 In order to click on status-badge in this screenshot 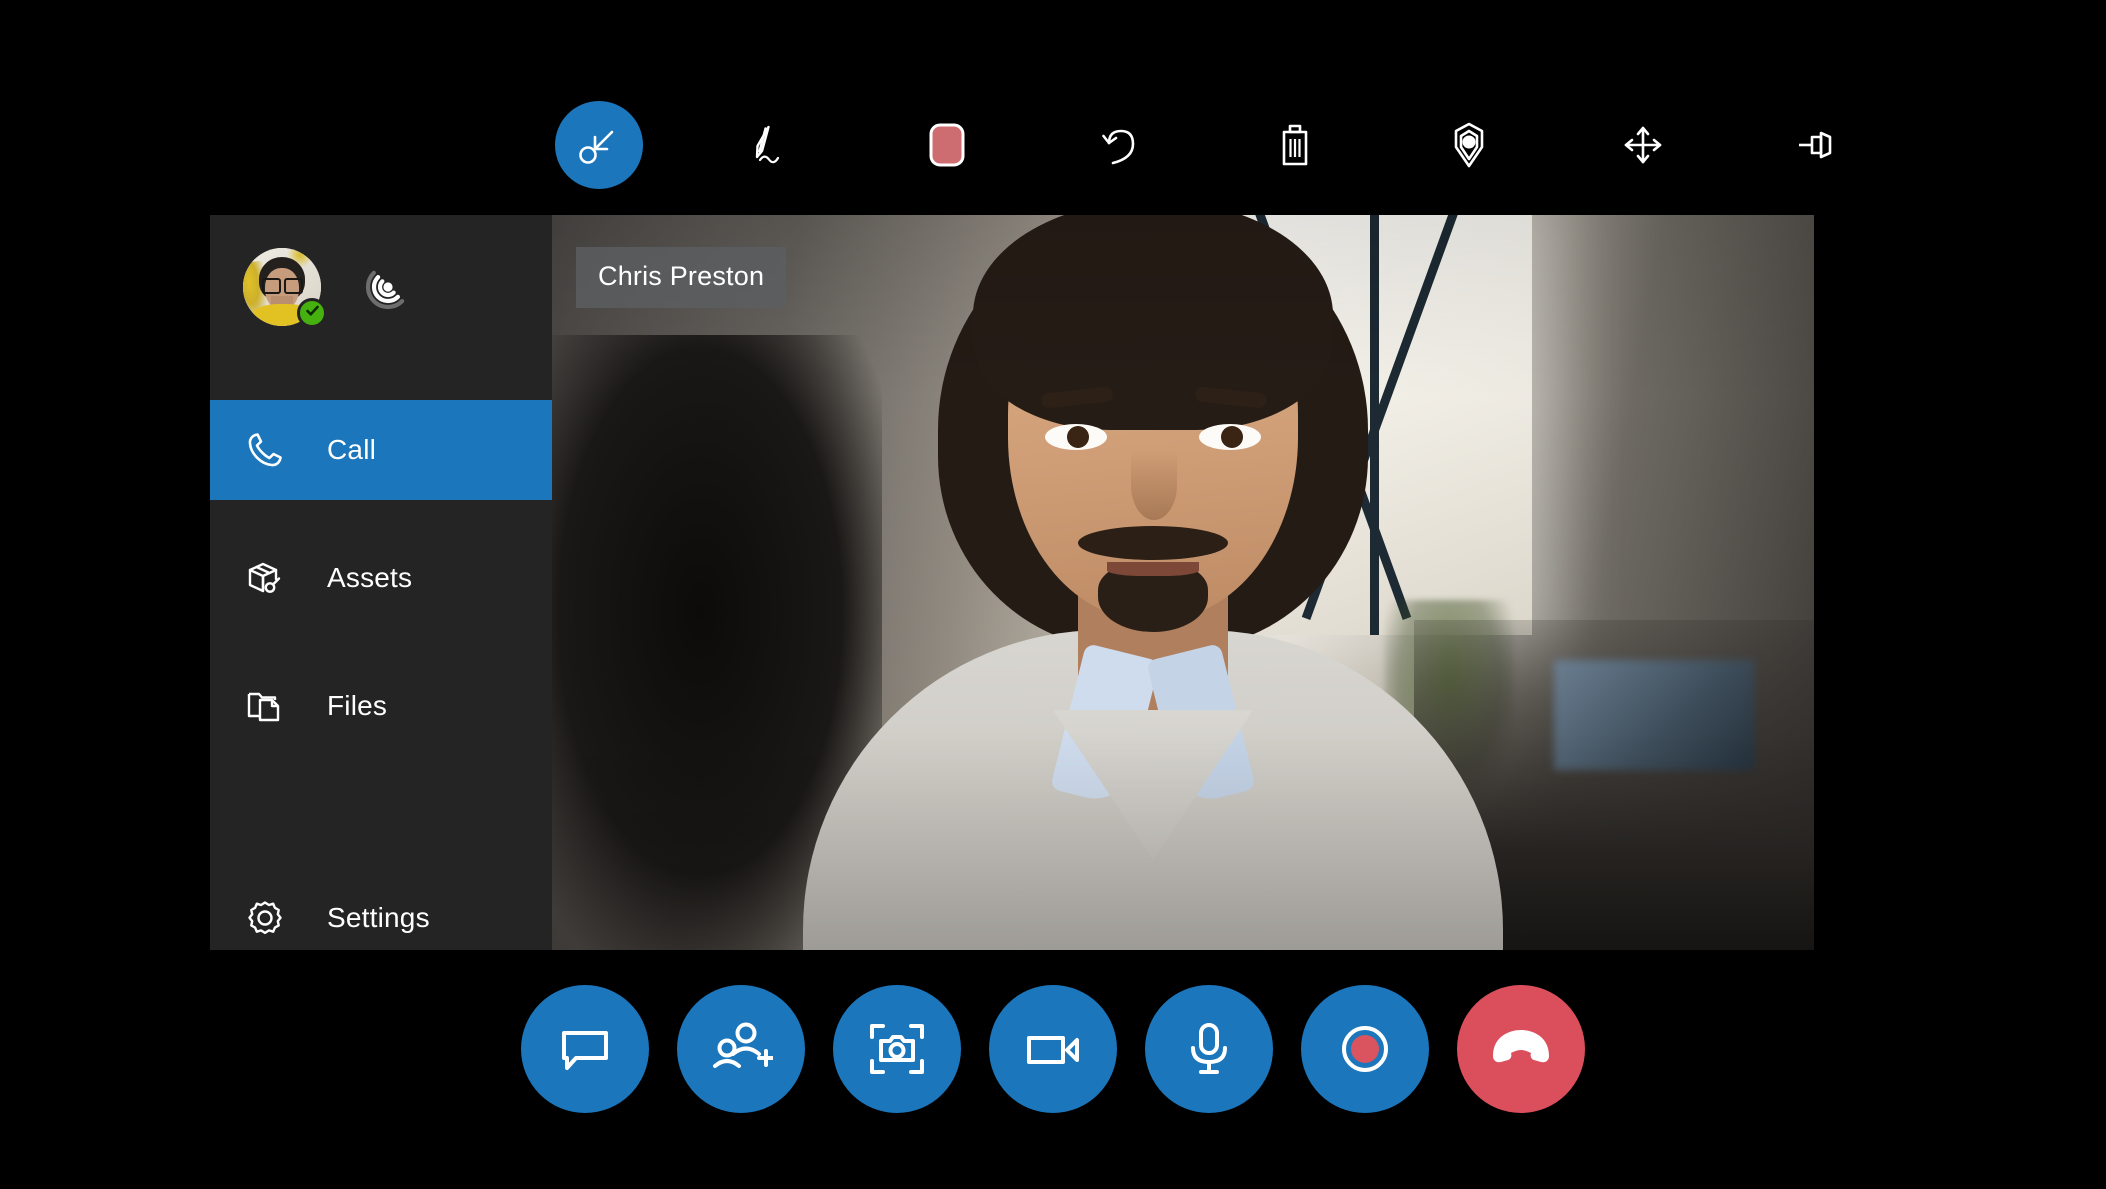, I will do `click(312, 313)`.